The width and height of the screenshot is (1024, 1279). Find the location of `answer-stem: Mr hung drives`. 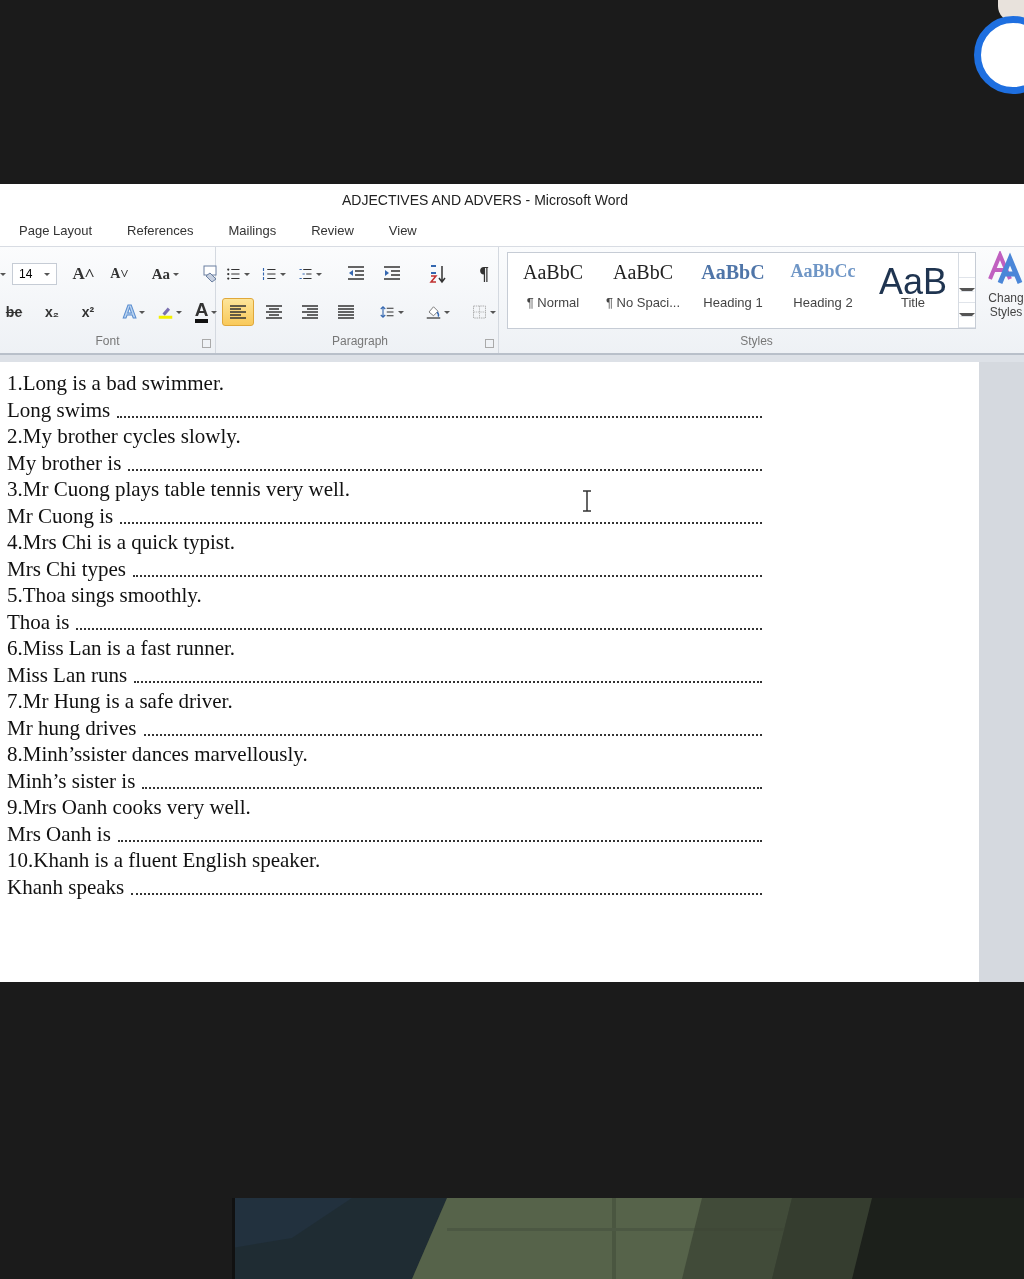

answer-stem: Mr hung drives is located at coordinates (72, 727).